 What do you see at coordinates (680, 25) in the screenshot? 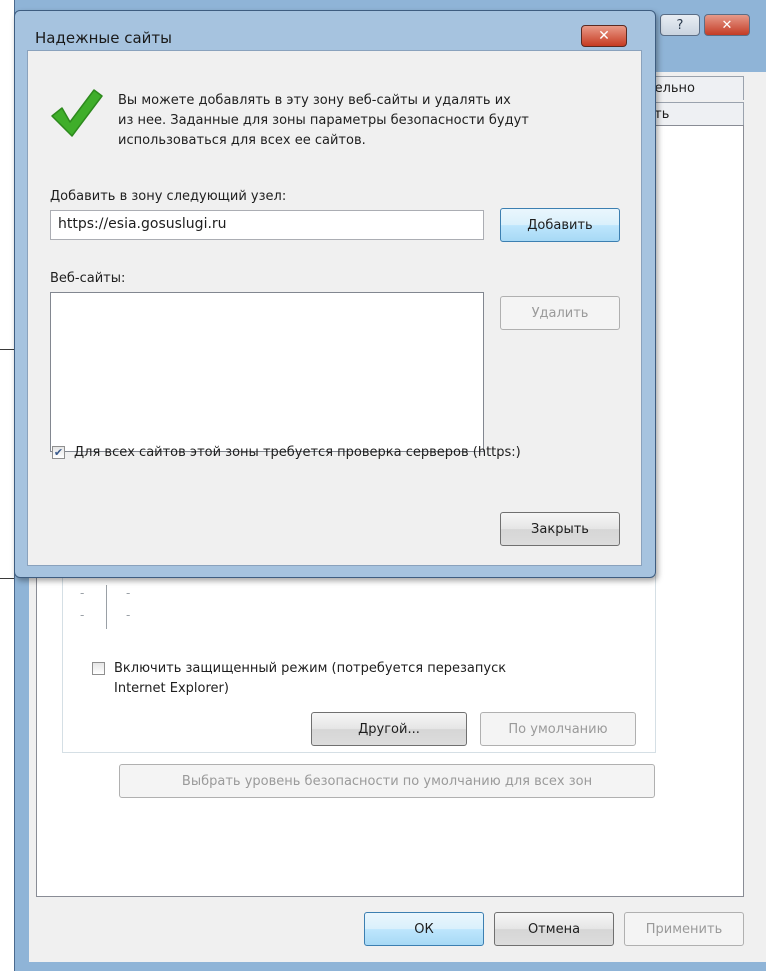
I see `help-button: ?` at bounding box center [680, 25].